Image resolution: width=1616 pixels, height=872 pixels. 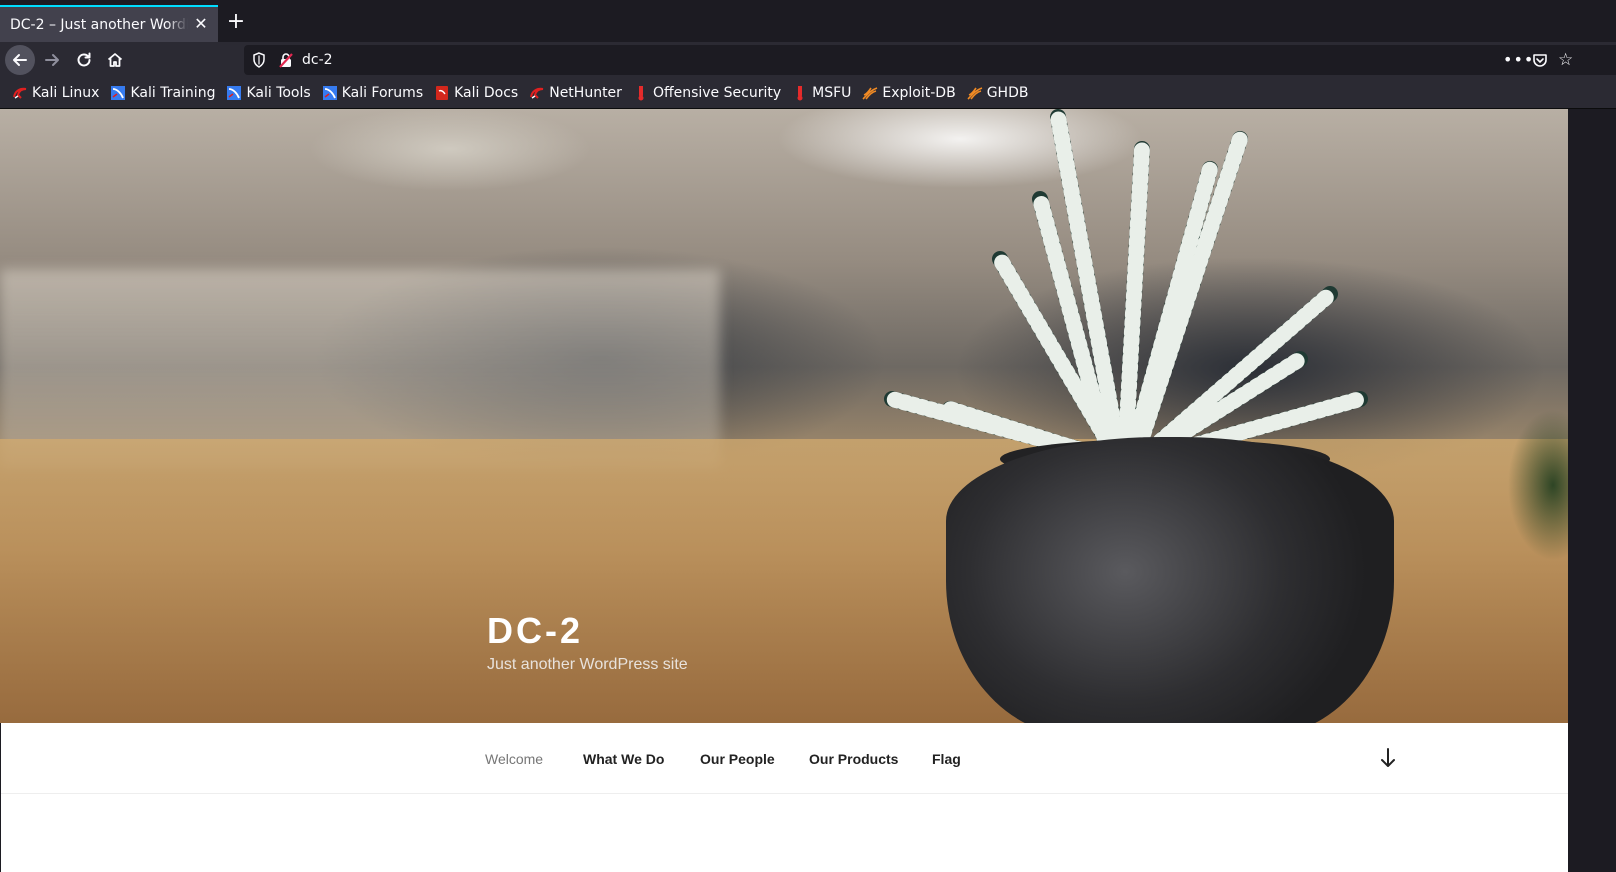 I want to click on site-title: DC-2, so click(x=535, y=631).